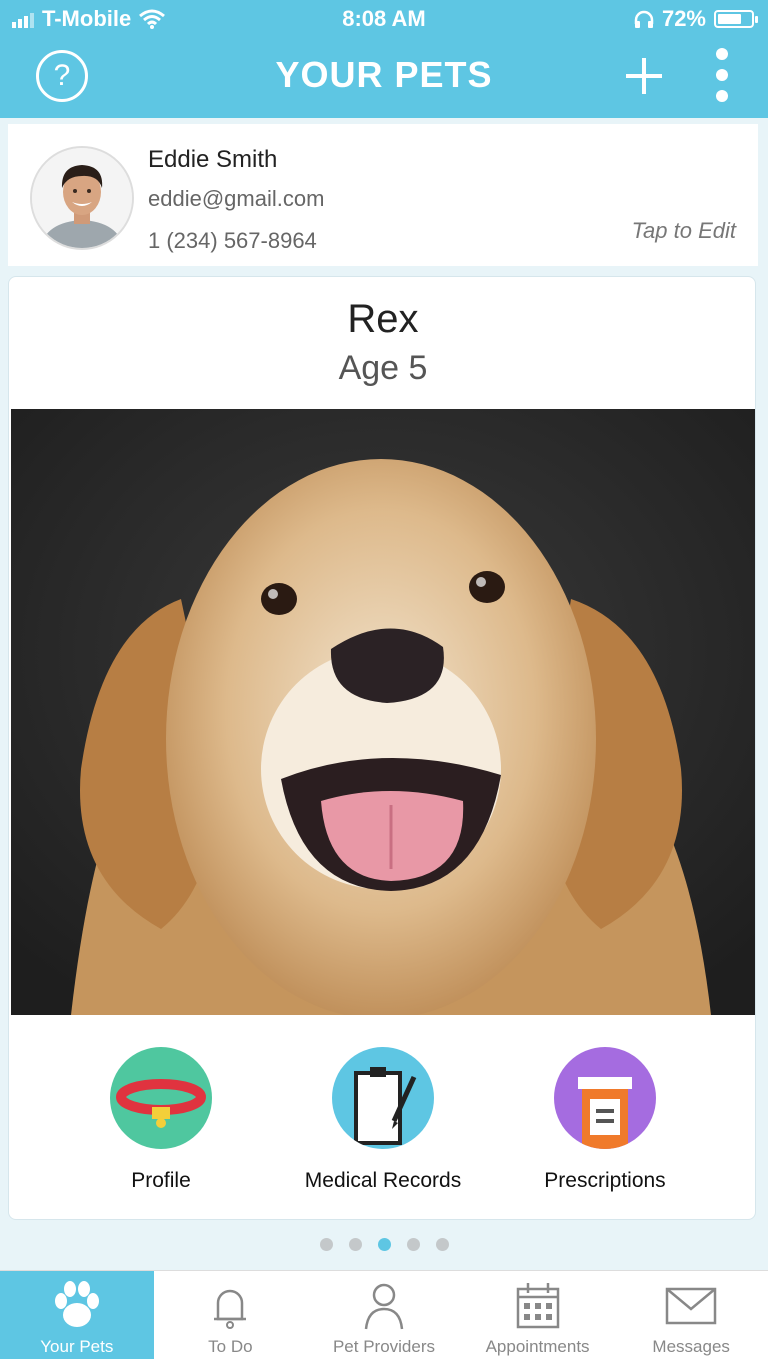  Describe the element at coordinates (383, 1098) in the screenshot. I see `clipboard-icon` at that location.